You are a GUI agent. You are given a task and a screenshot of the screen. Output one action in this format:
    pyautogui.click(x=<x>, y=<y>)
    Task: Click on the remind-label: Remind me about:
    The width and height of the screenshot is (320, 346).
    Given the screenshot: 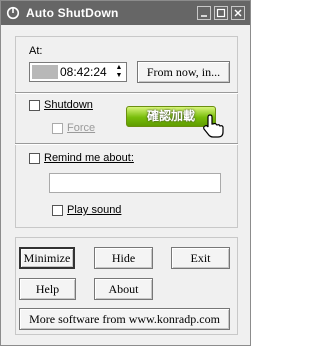 What is the action you would take?
    pyautogui.click(x=89, y=158)
    